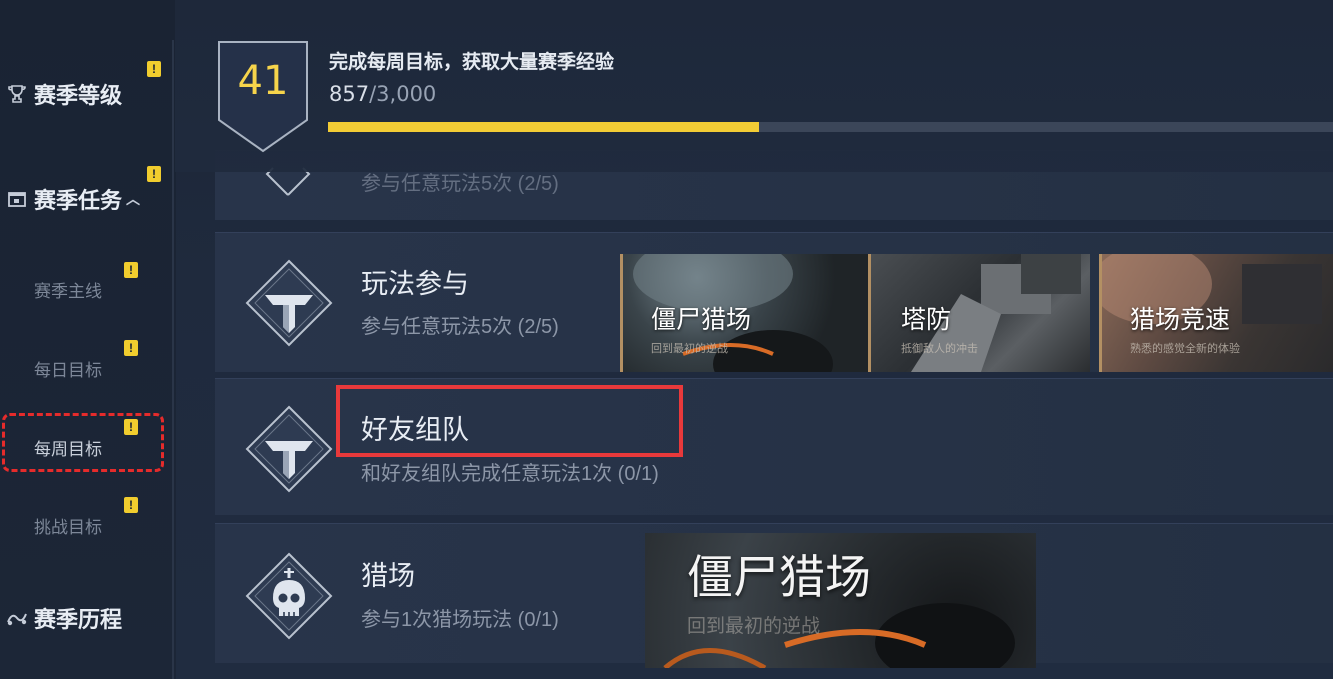 The width and height of the screenshot is (1333, 679). Describe the element at coordinates (979, 313) in the screenshot. I see `mode-tile-tower-defense: 塔防 抵御敌人的冲击` at that location.